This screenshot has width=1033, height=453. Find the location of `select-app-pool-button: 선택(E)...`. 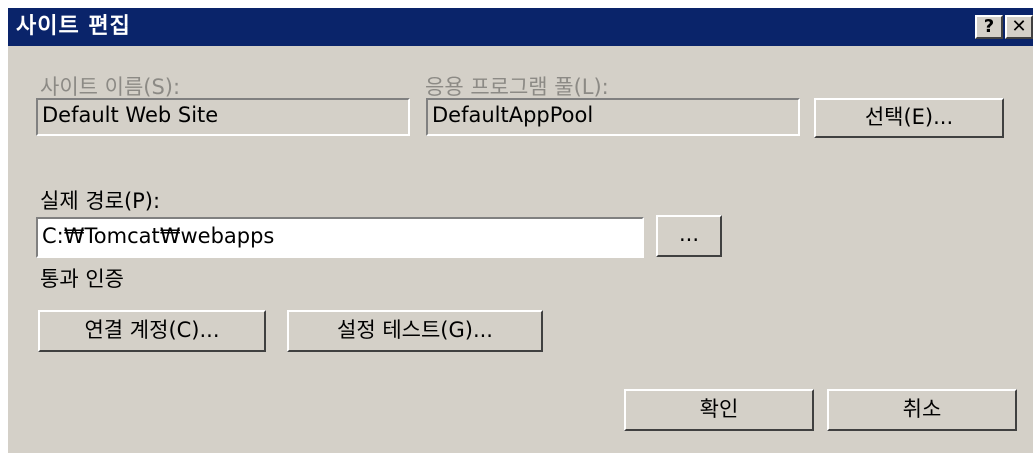

select-app-pool-button: 선택(E)... is located at coordinates (909, 118).